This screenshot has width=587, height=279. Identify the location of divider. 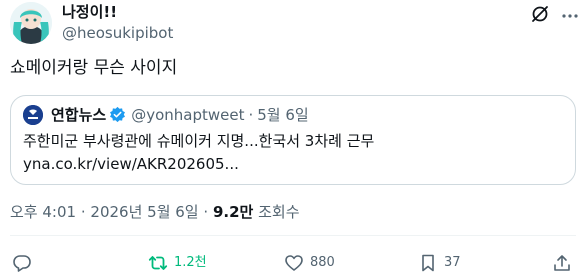
(293, 235).